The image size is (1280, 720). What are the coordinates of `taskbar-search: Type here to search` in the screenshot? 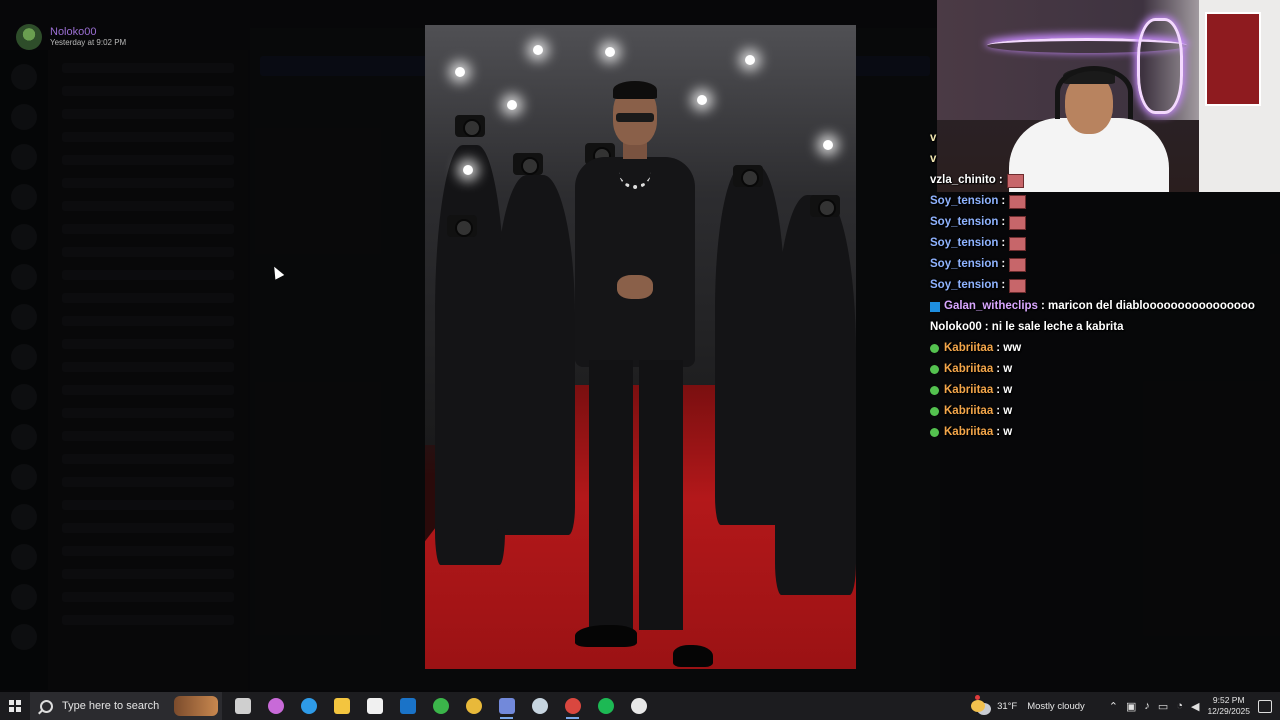 It's located at (126, 706).